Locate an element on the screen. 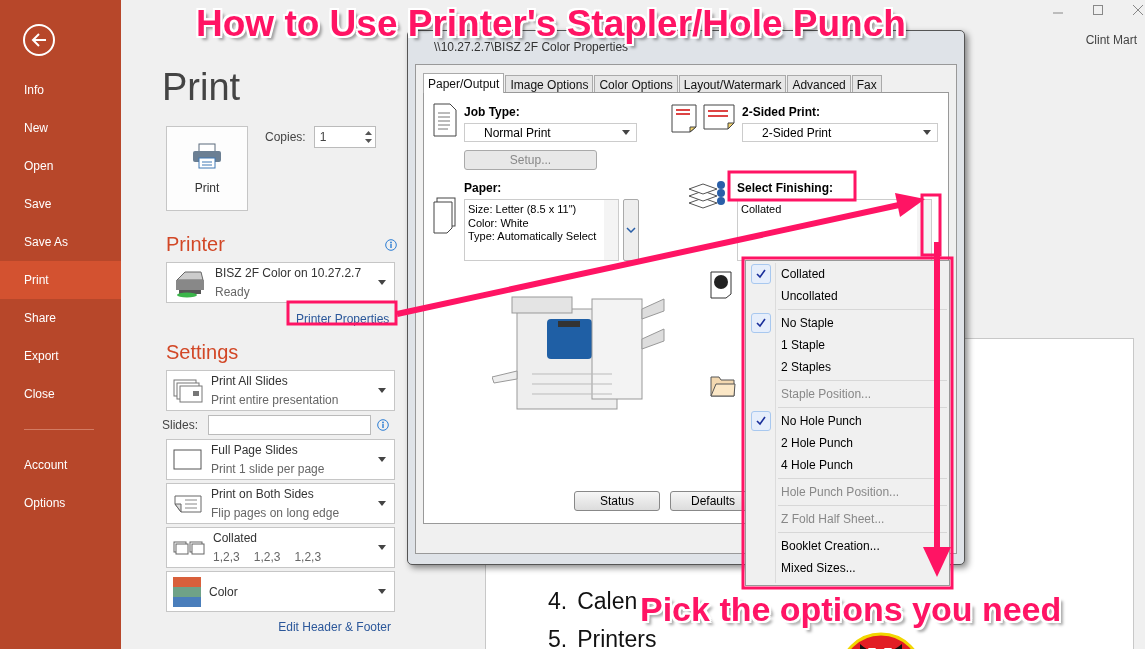  edit-header-footer-link: Edit Header & Footer is located at coordinates (276, 627).